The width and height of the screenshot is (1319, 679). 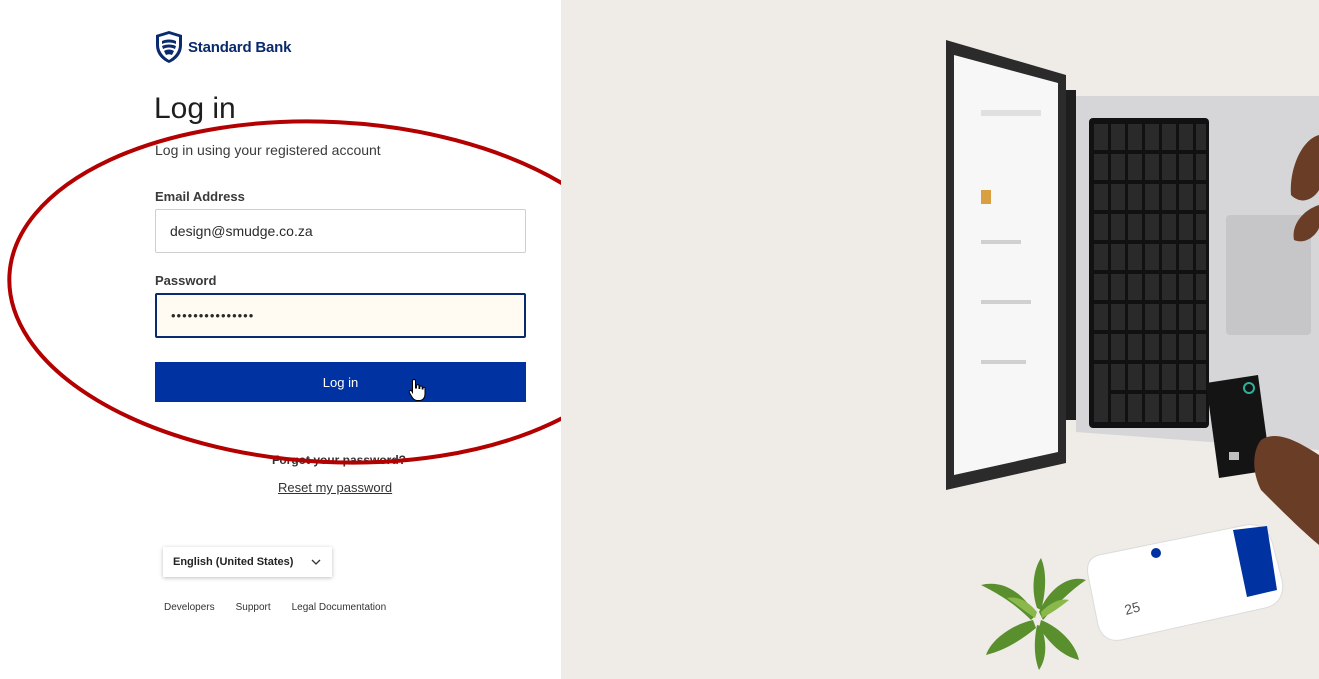 I want to click on brand-logo: Standard Bank, so click(x=222, y=47).